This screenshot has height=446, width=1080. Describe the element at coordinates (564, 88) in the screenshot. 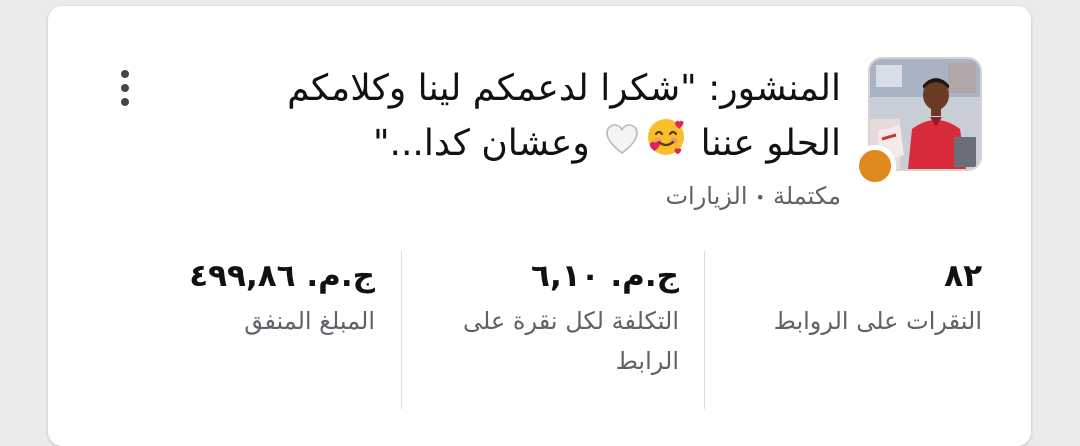

I see `post-caption-line1: المنشور: "شكرا لدعمكم لينا وكلامكم` at that location.